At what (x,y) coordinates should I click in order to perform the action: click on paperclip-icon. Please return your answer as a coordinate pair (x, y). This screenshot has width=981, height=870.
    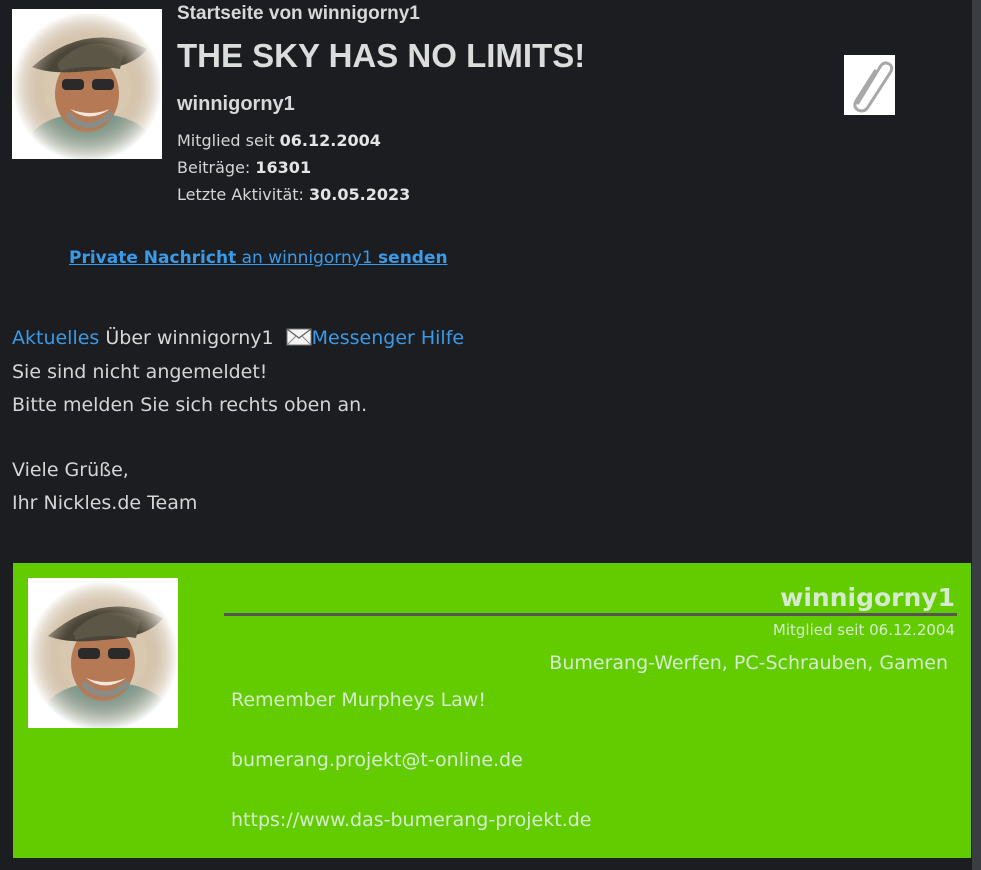
    Looking at the image, I should click on (869, 85).